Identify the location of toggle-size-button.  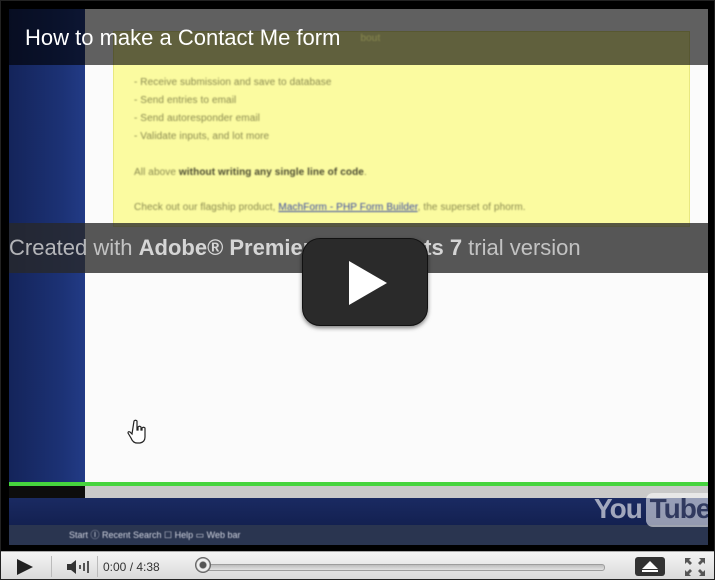
(650, 566).